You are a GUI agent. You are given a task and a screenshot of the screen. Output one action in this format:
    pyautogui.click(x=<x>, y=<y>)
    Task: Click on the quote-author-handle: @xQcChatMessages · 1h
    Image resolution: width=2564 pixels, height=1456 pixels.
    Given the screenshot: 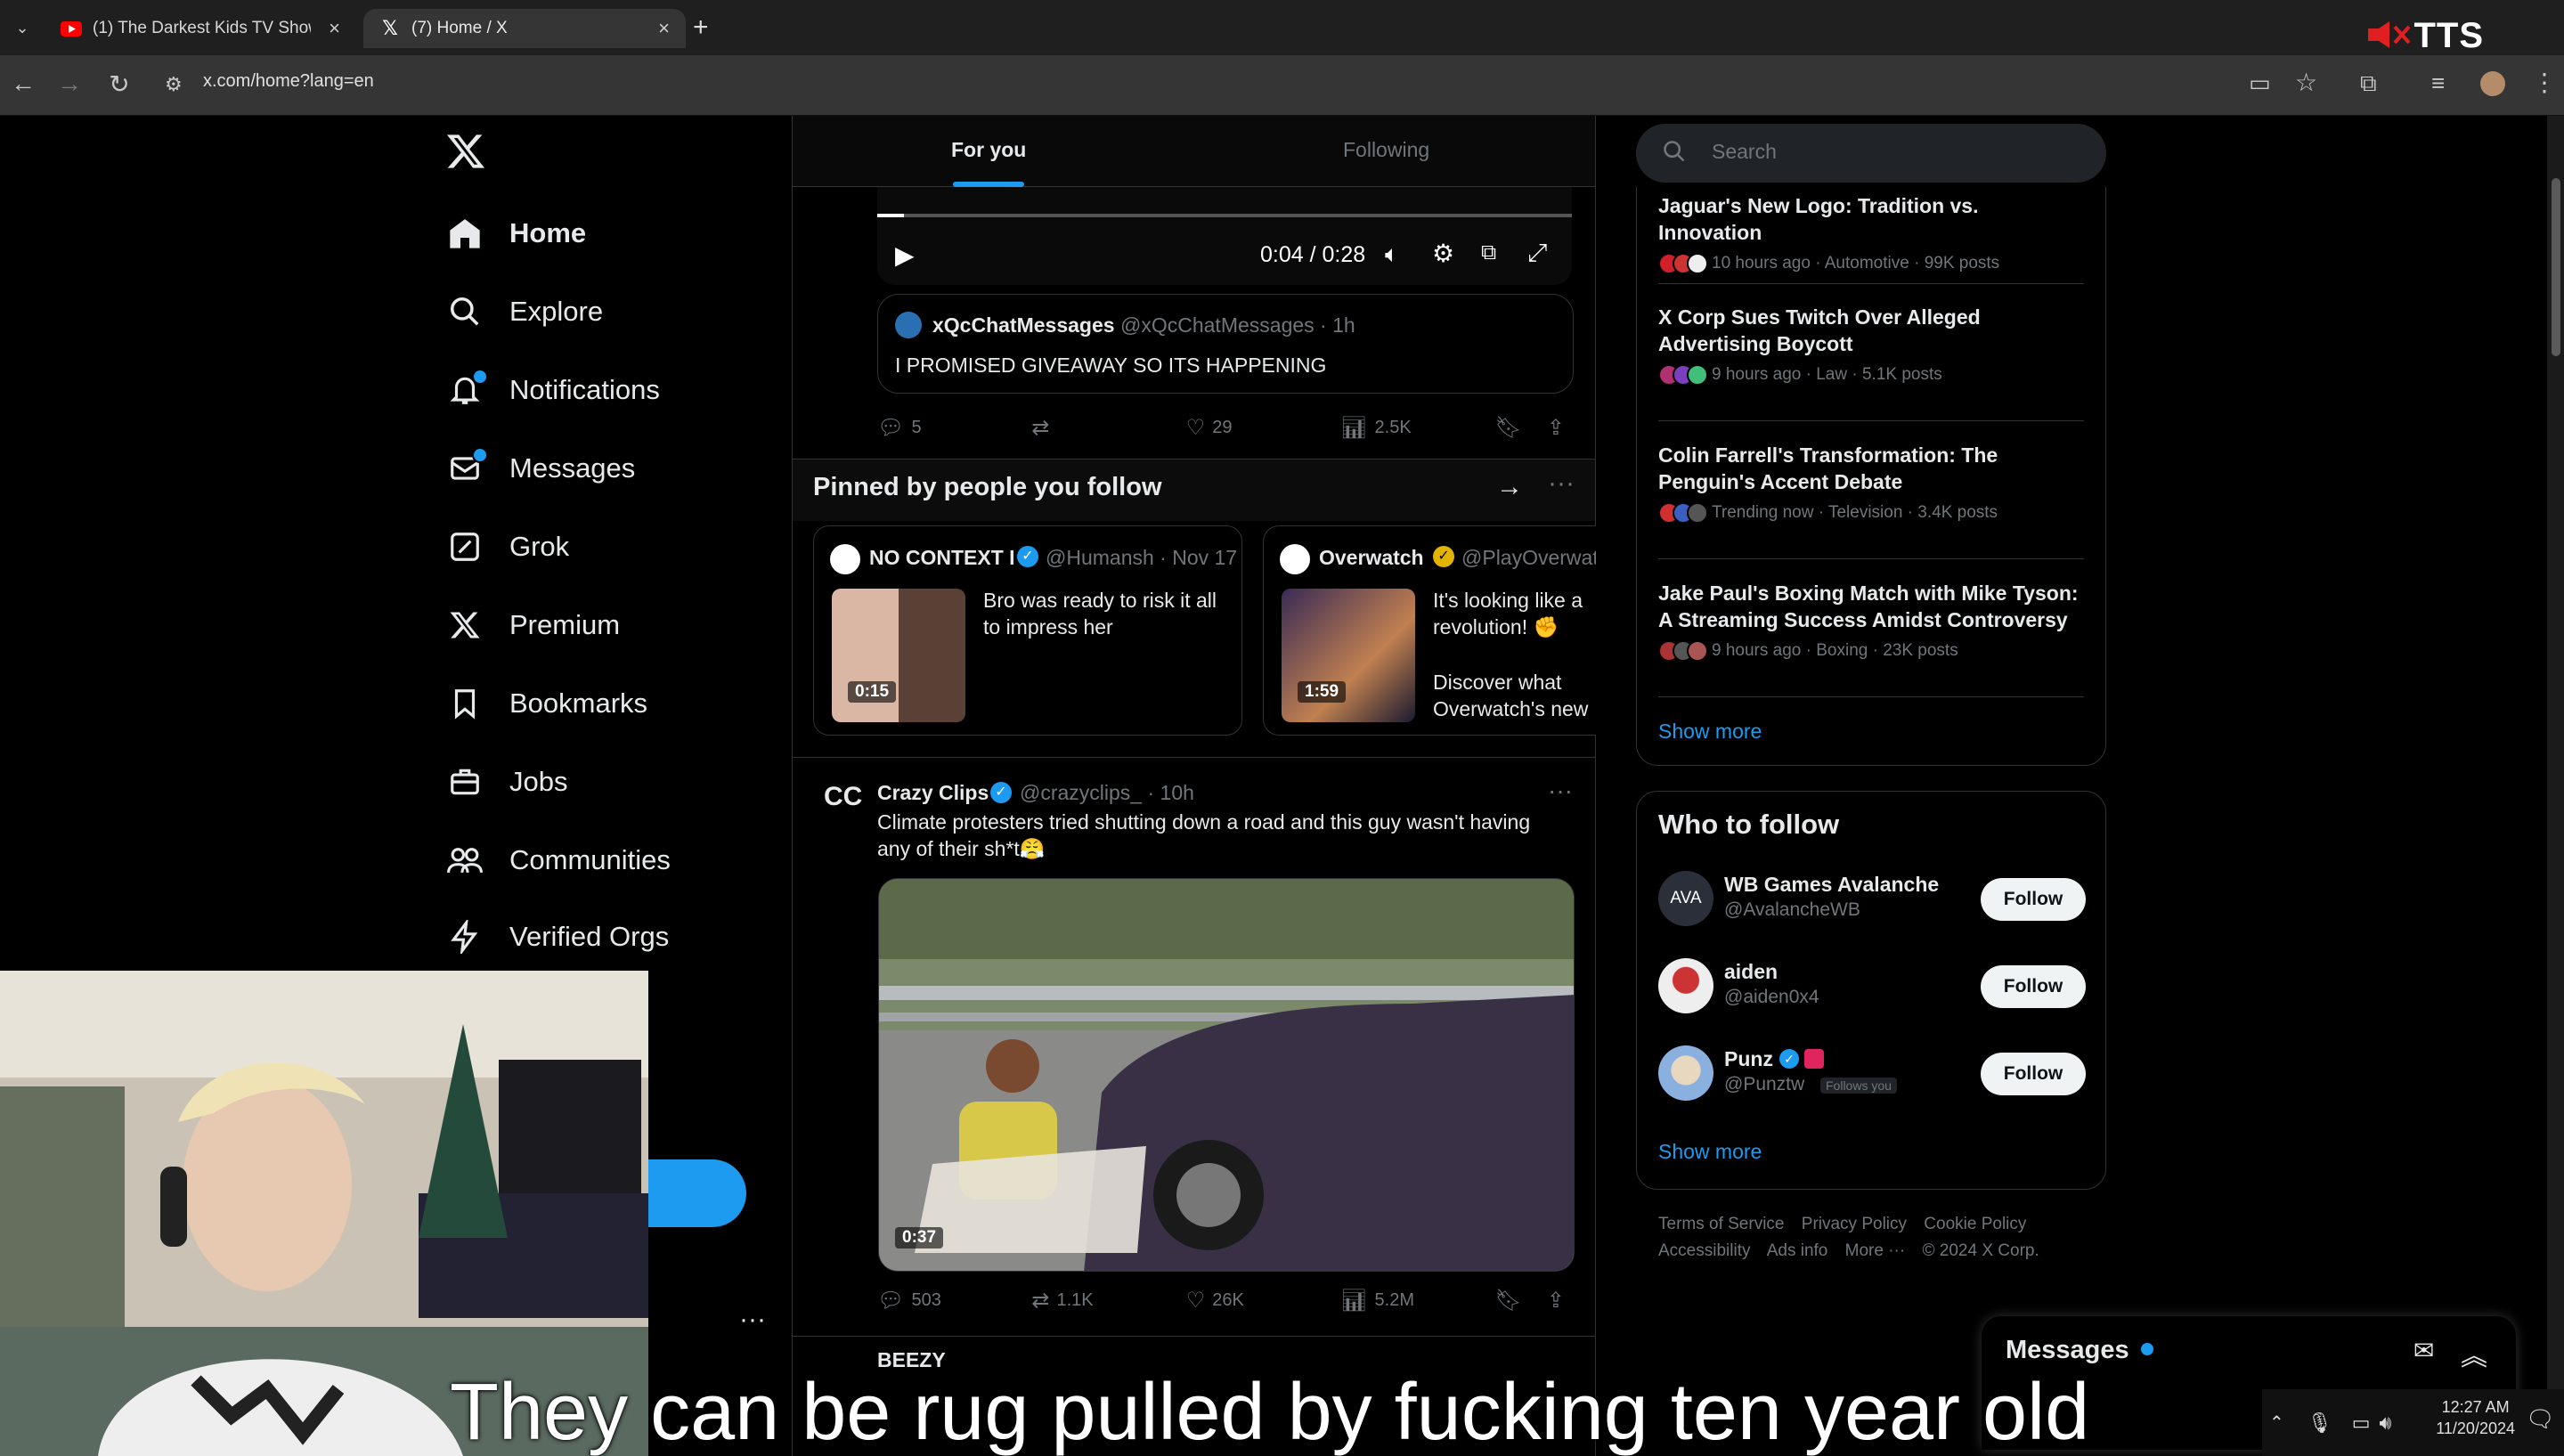 What is the action you would take?
    pyautogui.click(x=1237, y=325)
    